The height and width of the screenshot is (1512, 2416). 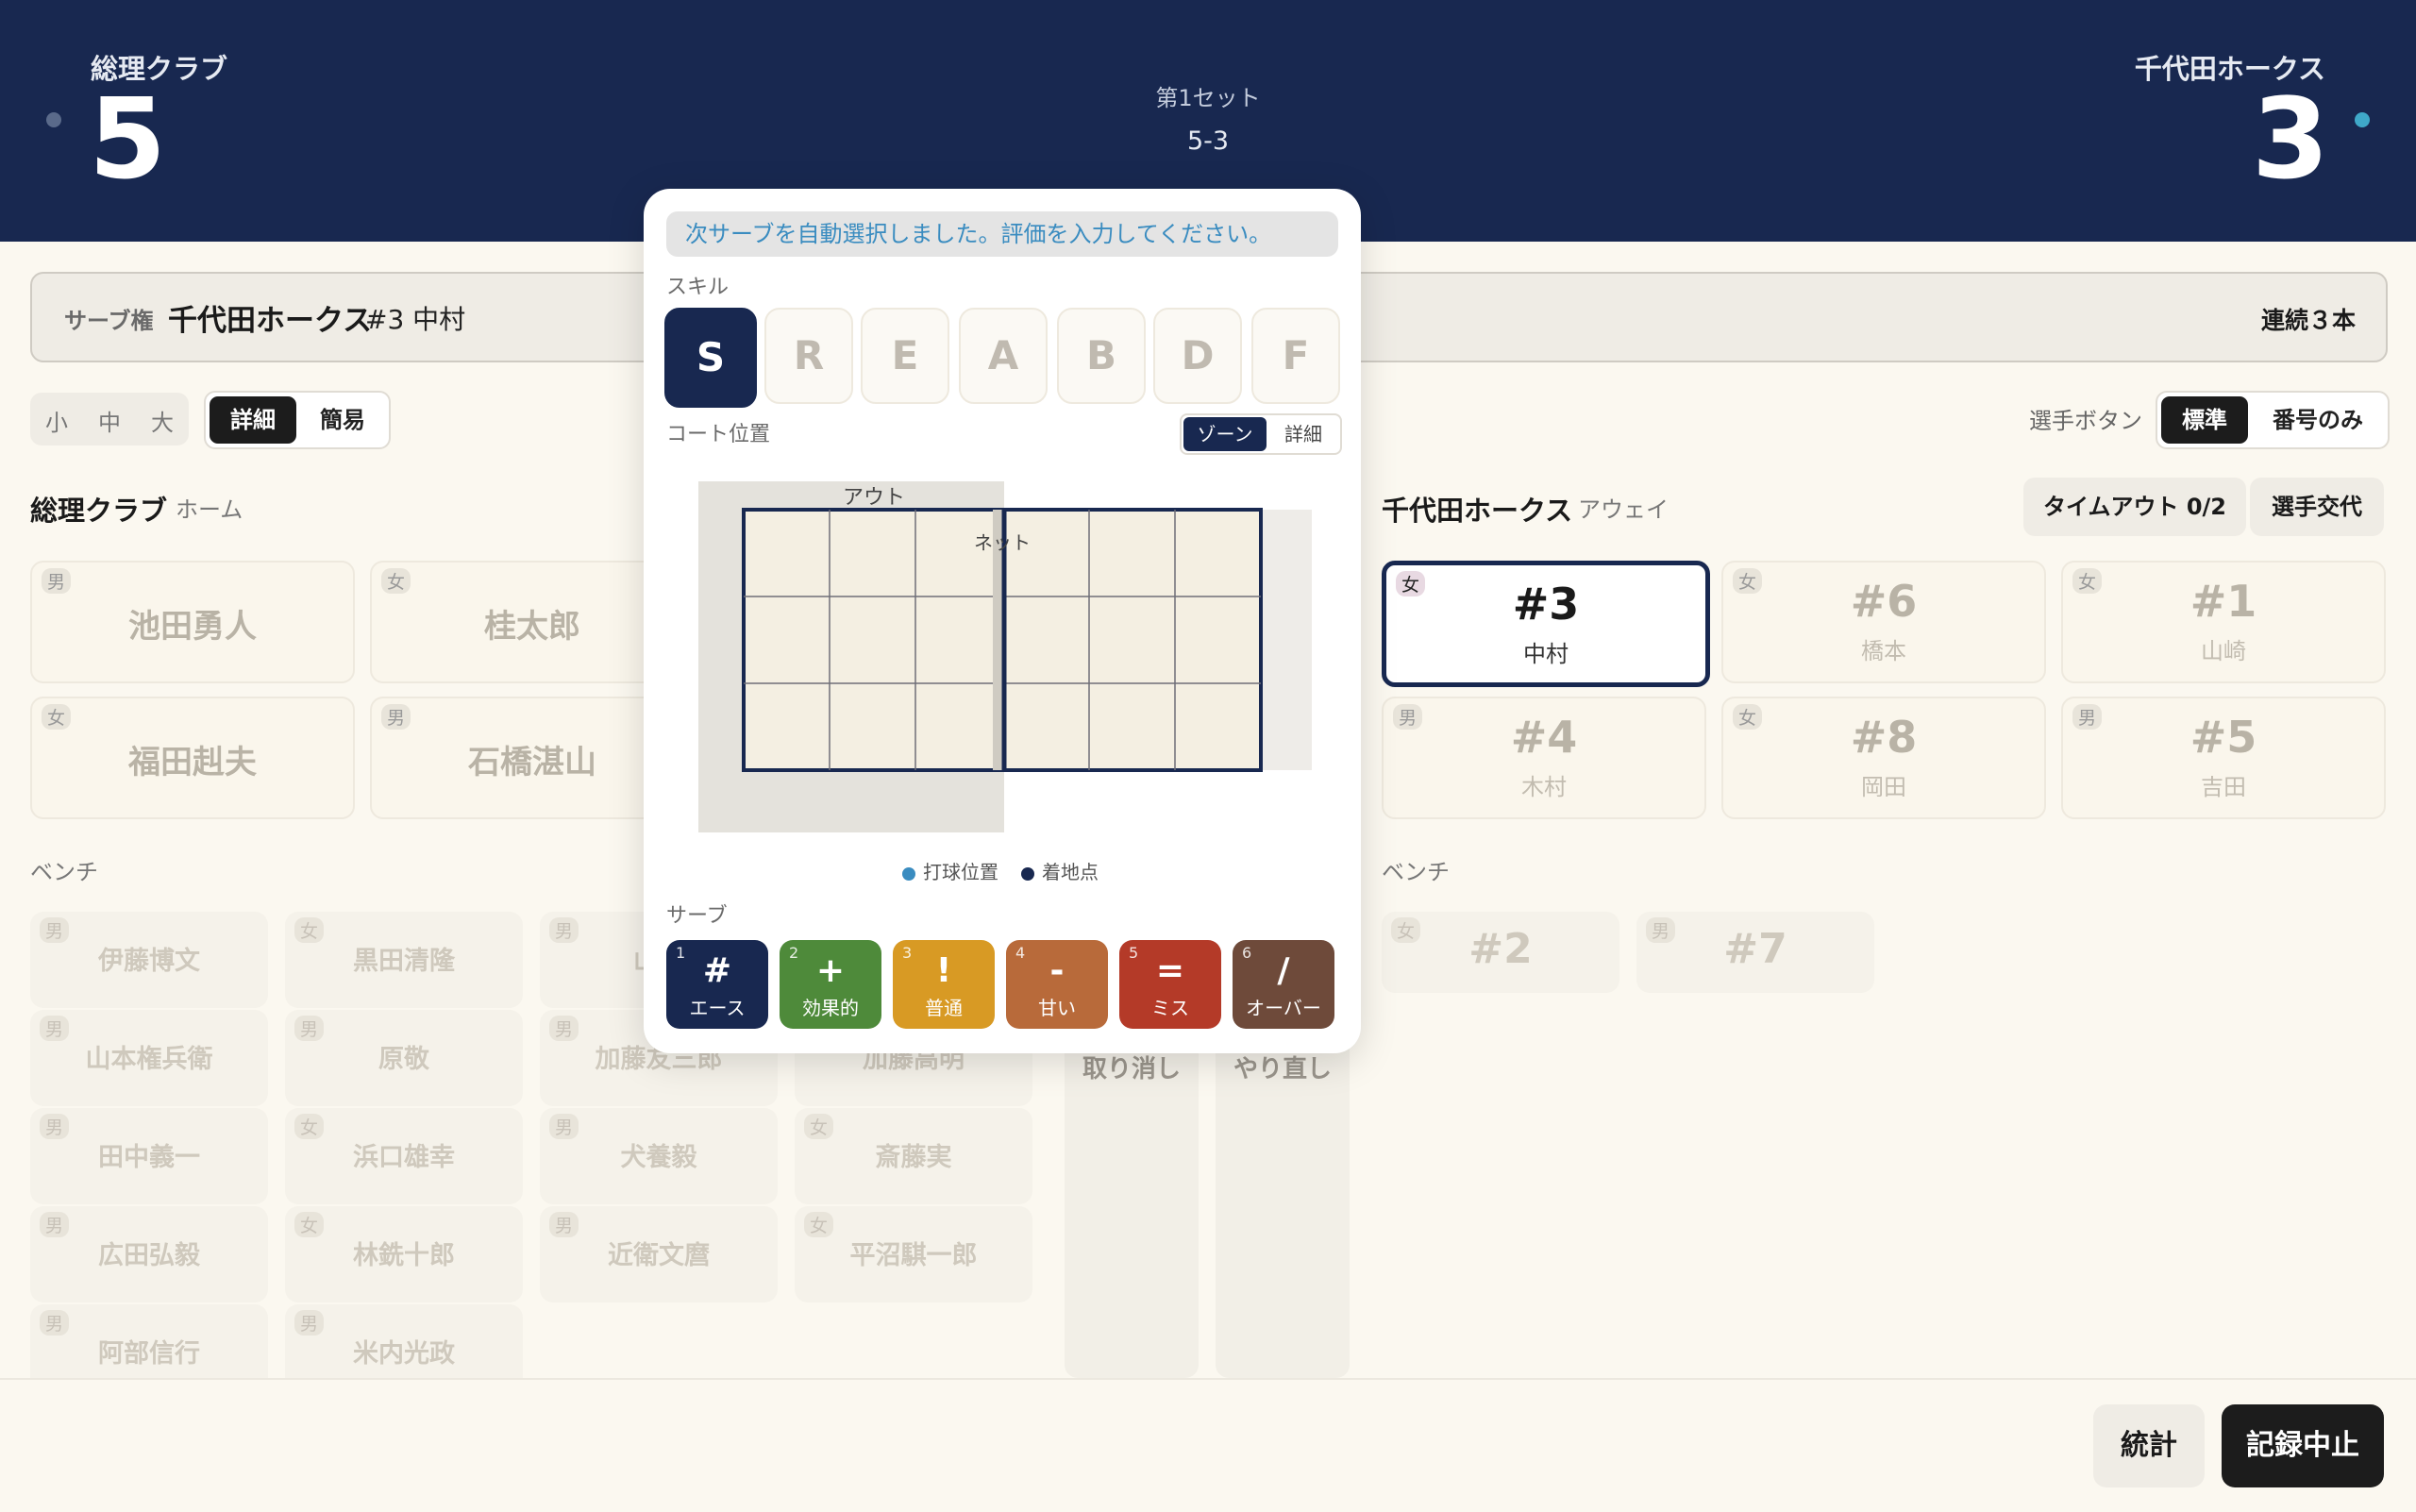 What do you see at coordinates (914, 1254) in the screenshot?
I see `home-bench-player: 女平沼騏一郎` at bounding box center [914, 1254].